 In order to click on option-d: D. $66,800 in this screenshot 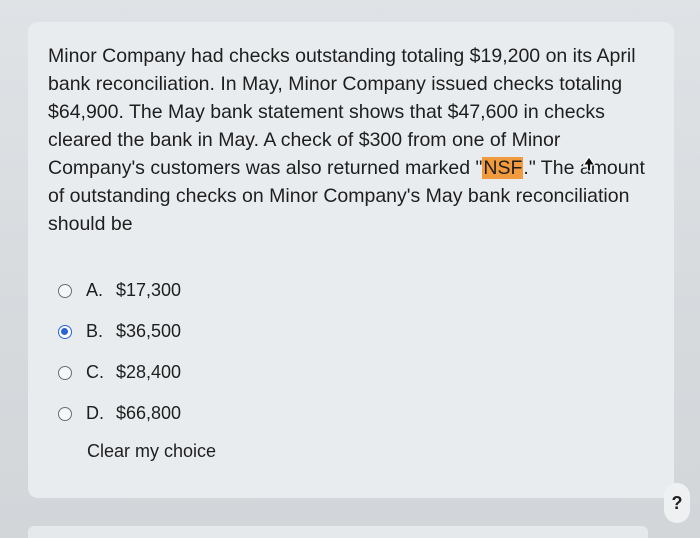, I will do `click(208, 413)`.